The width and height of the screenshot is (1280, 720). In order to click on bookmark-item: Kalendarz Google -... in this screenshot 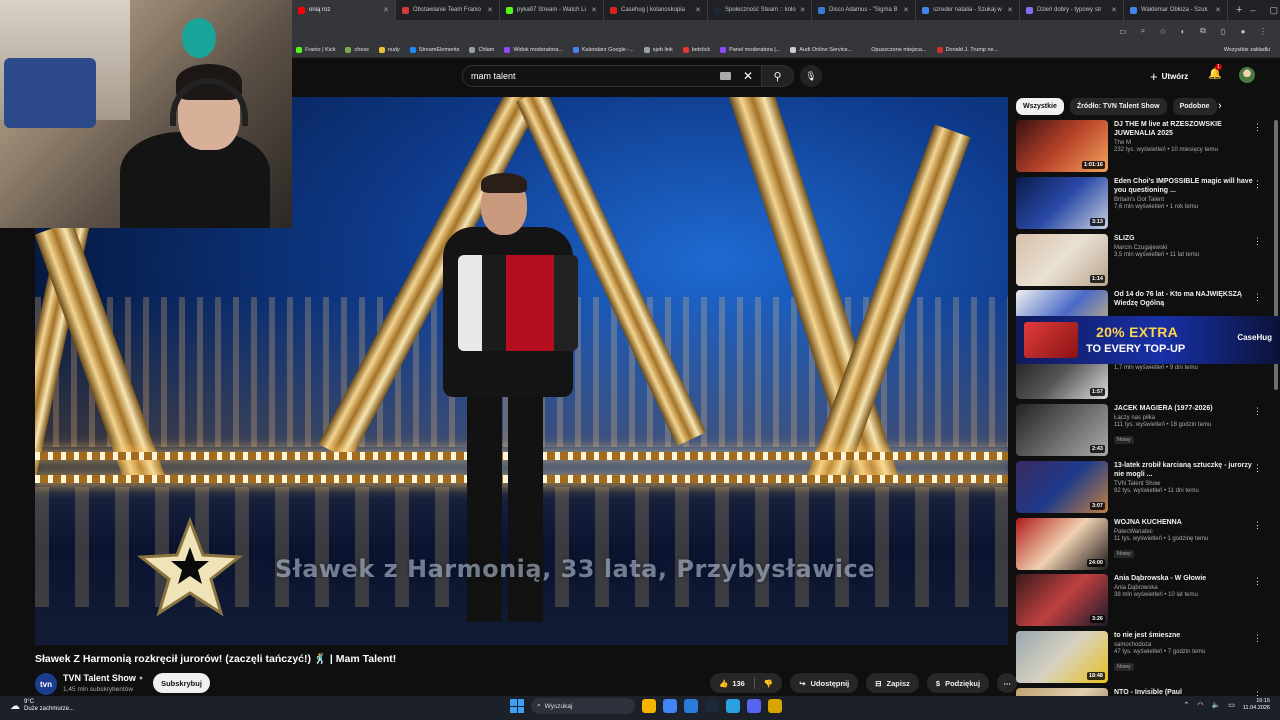, I will do `click(603, 49)`.